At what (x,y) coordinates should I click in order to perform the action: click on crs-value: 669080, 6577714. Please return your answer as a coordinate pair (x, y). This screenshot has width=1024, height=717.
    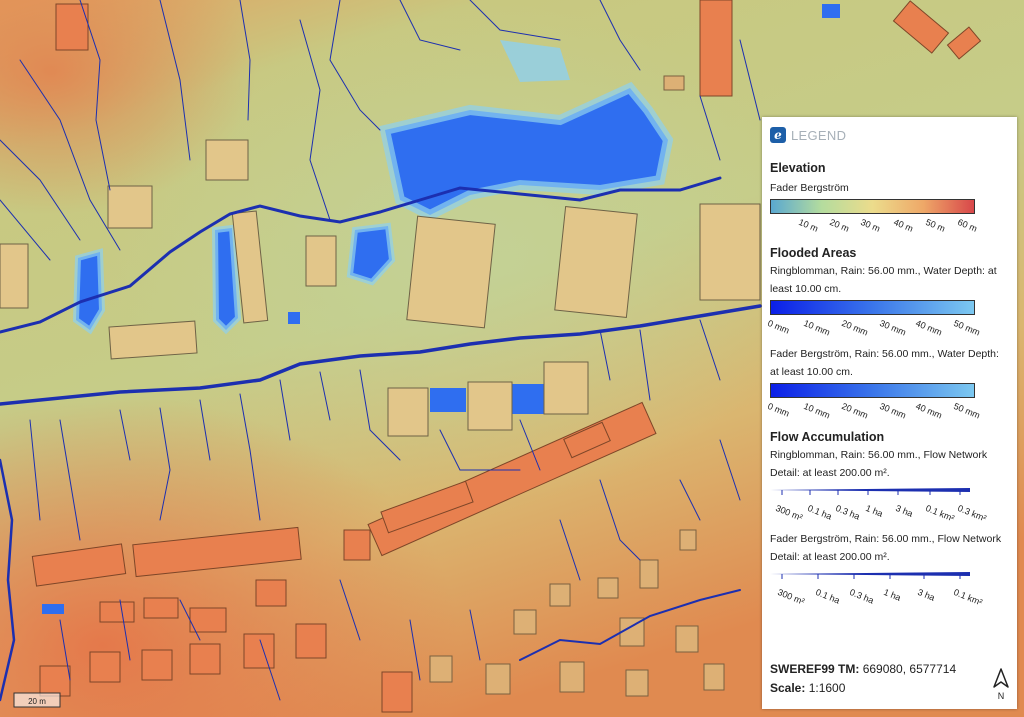
    Looking at the image, I should click on (909, 669).